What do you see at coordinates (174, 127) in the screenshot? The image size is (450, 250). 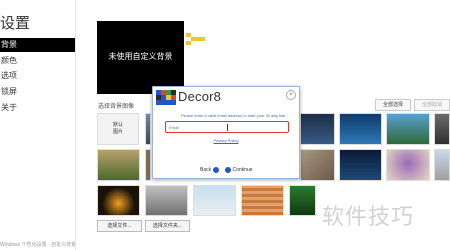 I see `email-placeholder: Email` at bounding box center [174, 127].